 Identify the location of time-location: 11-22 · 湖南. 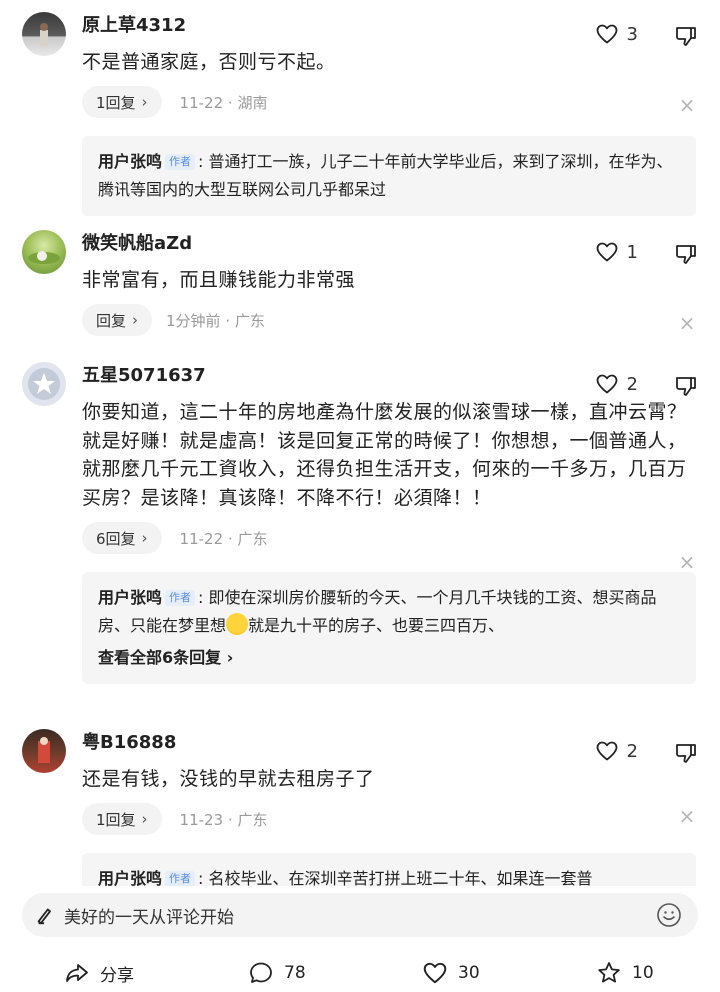
(223, 102).